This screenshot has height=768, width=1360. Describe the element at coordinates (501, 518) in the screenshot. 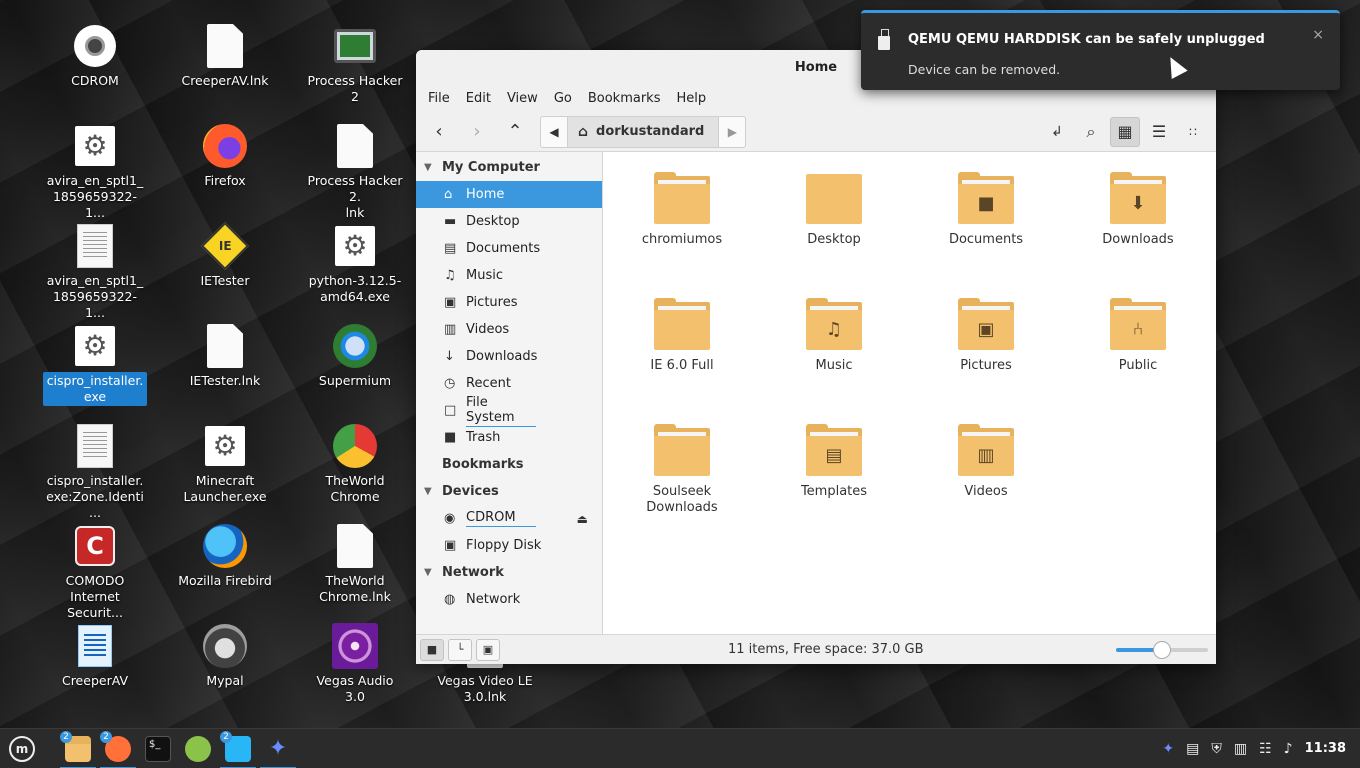

I see `sidebar-item-label: CDROM` at that location.